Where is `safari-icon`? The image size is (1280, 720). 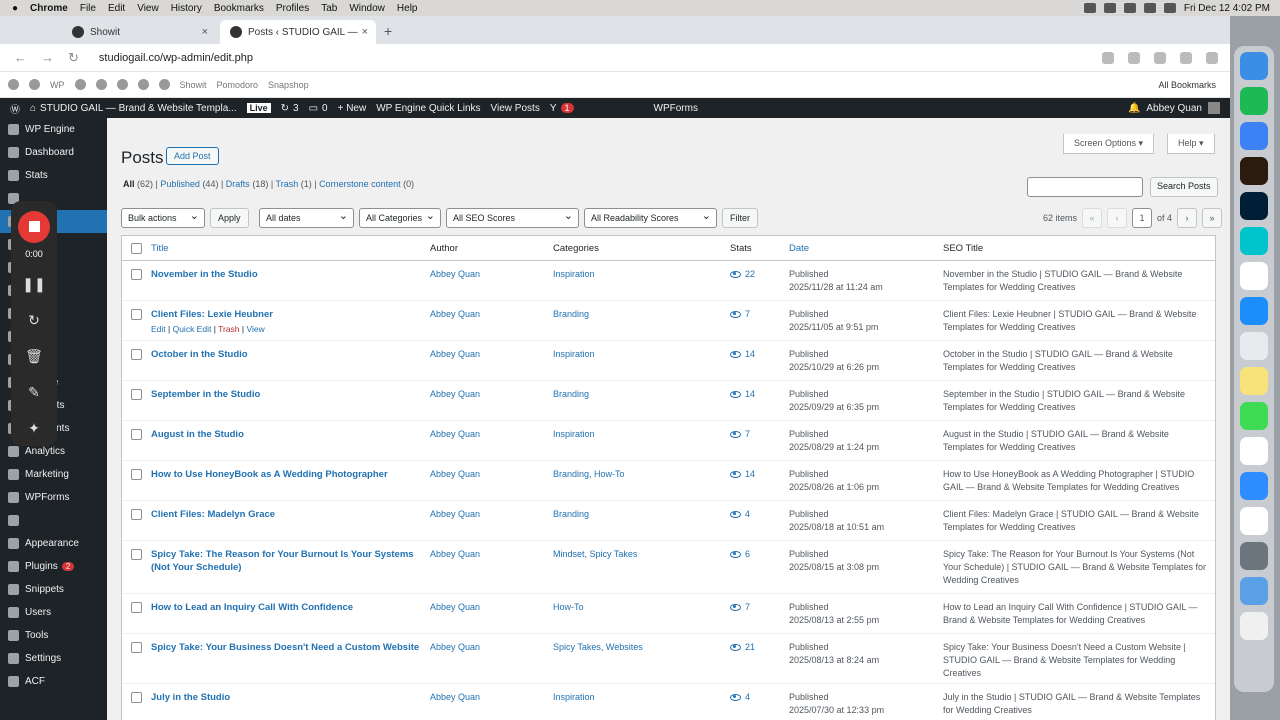 safari-icon is located at coordinates (1254, 311).